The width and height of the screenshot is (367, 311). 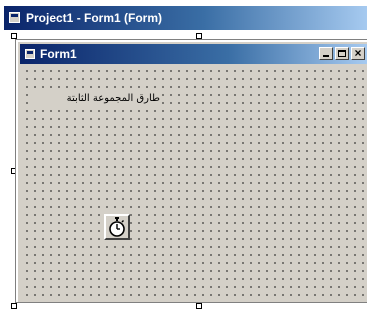 I want to click on close-button, so click(x=358, y=53).